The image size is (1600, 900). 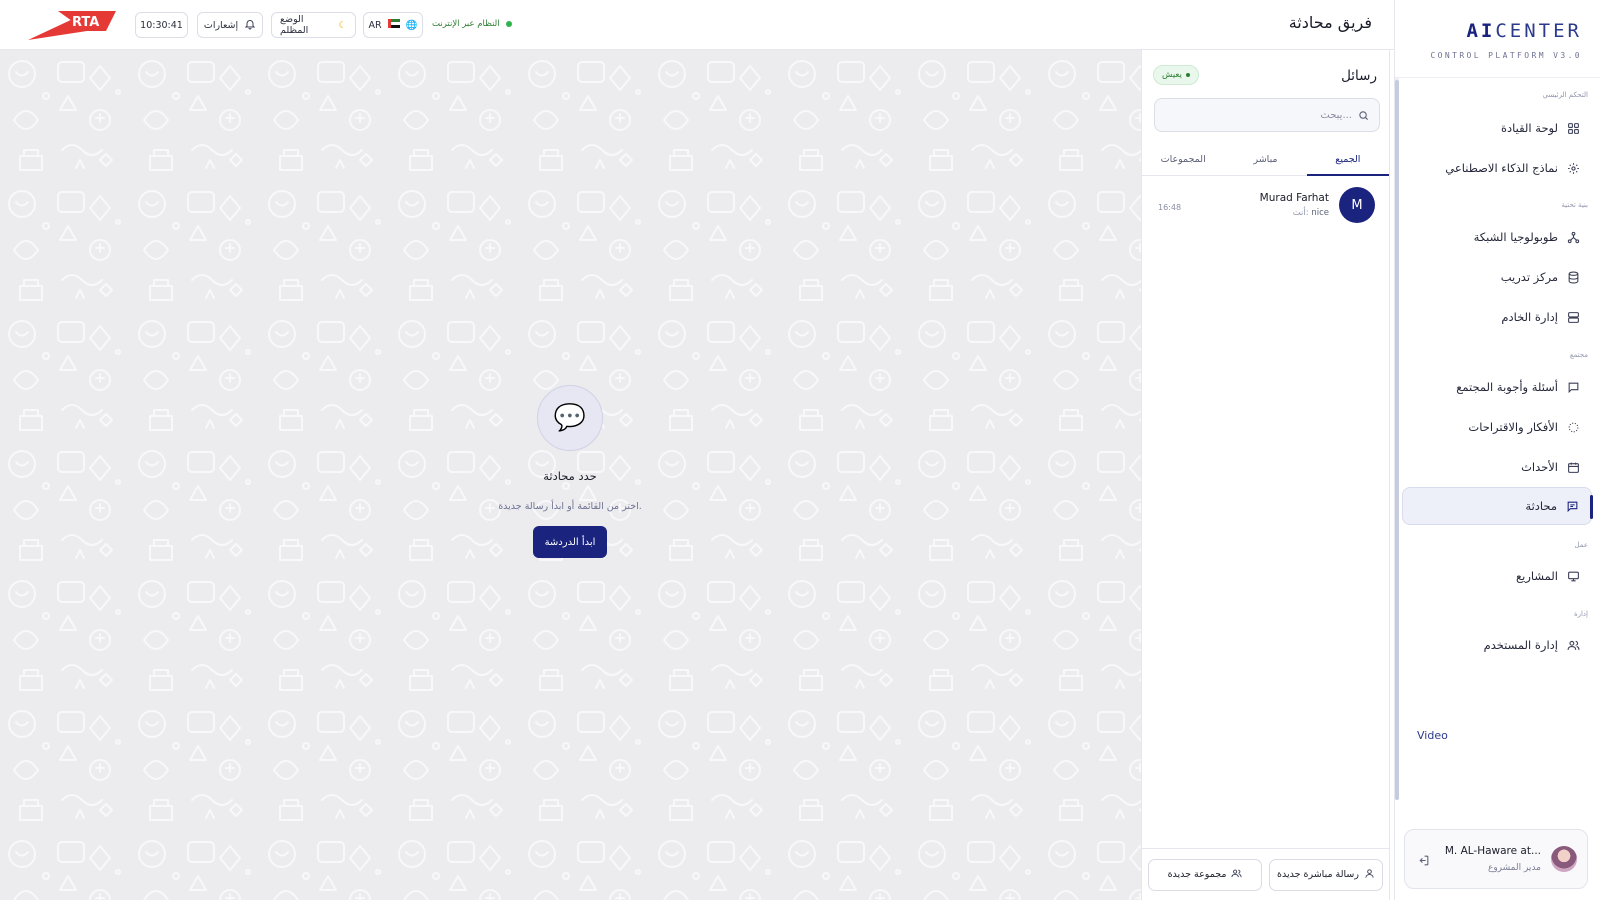 I want to click on search-icon, so click(x=1363, y=115).